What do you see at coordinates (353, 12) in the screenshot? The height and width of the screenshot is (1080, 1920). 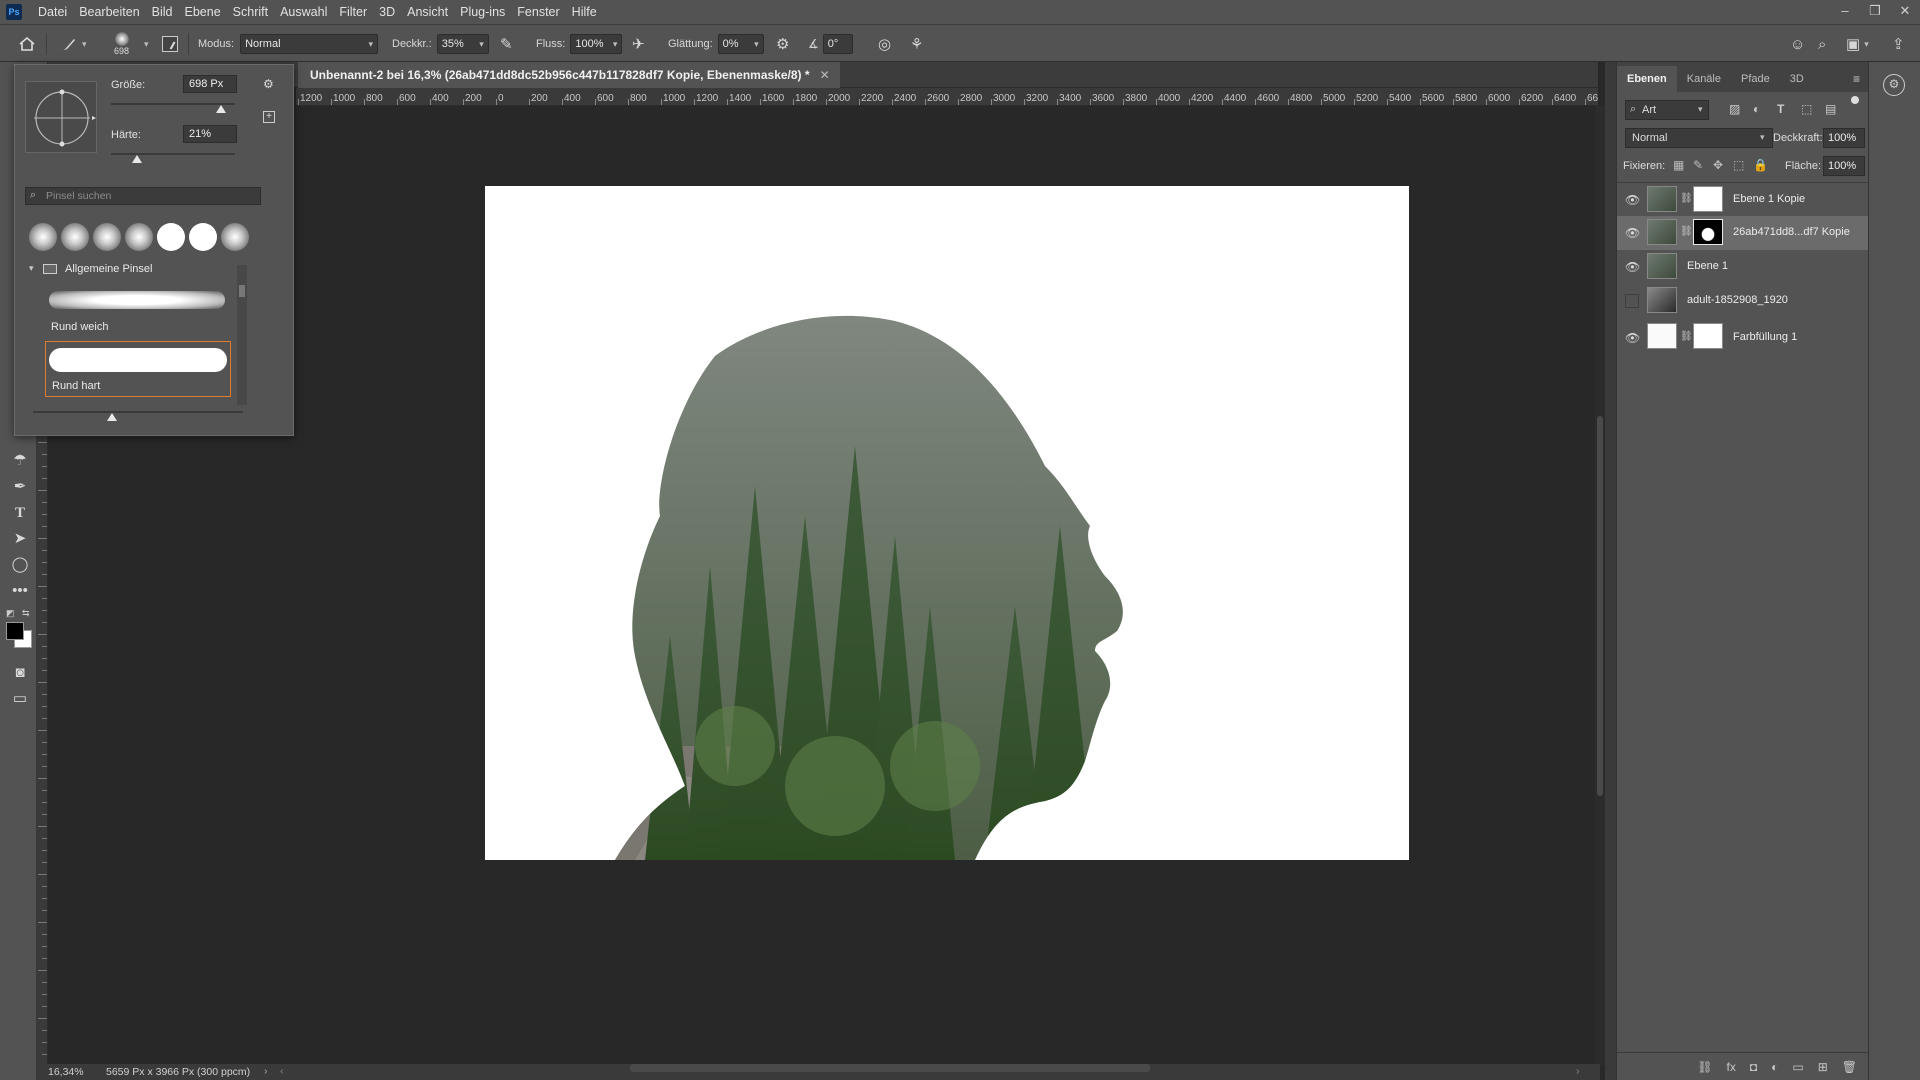 I see `menu-filter: Filter` at bounding box center [353, 12].